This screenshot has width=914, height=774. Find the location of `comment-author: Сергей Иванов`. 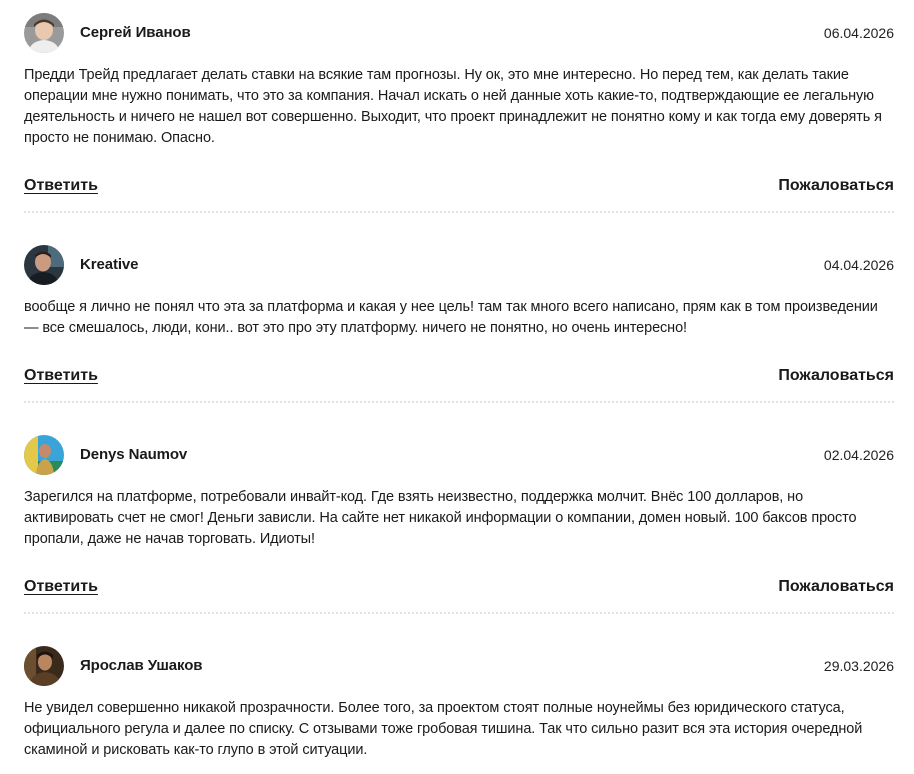

comment-author: Сергей Иванов is located at coordinates (135, 32).